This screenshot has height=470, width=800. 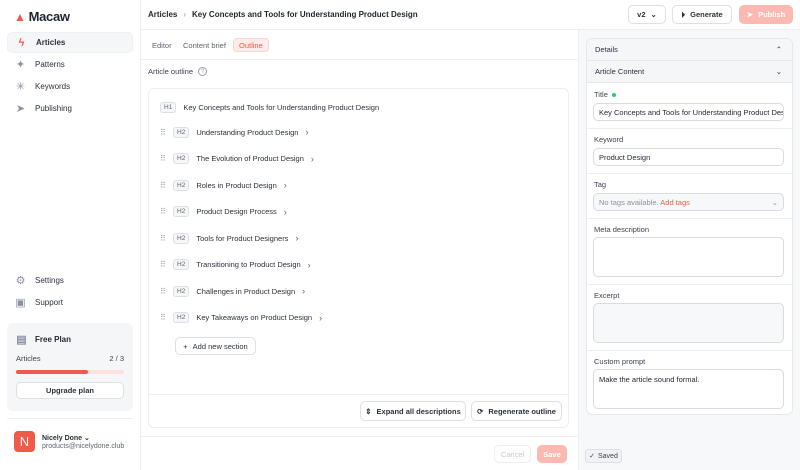 What do you see at coordinates (28, 358) in the screenshot?
I see `plan-articles-label: Articles` at bounding box center [28, 358].